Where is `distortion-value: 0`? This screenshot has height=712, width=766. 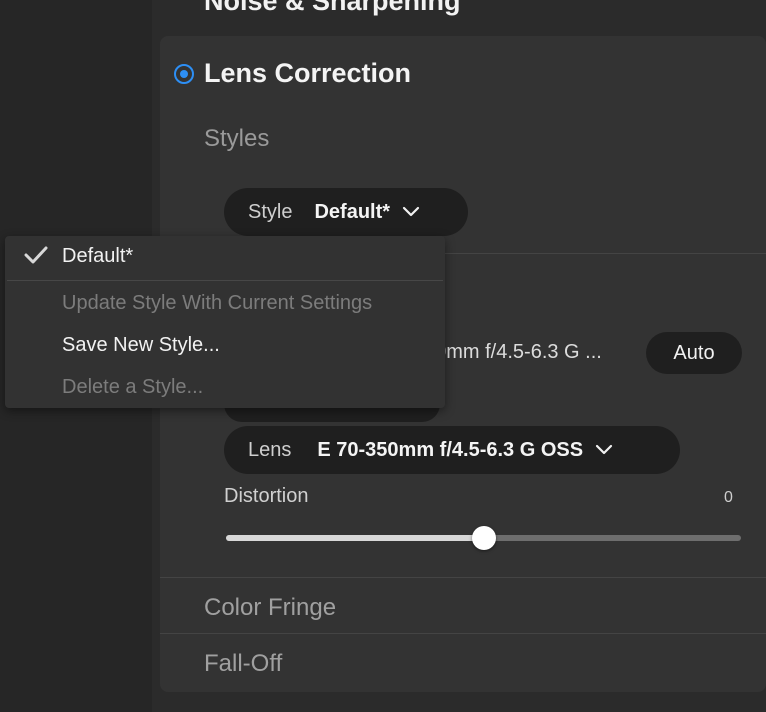 distortion-value: 0 is located at coordinates (728, 498).